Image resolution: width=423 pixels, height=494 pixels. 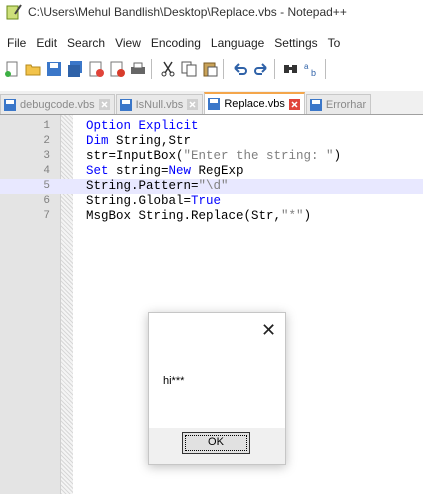 I want to click on code-text: Option Explicit, so click(x=142, y=126).